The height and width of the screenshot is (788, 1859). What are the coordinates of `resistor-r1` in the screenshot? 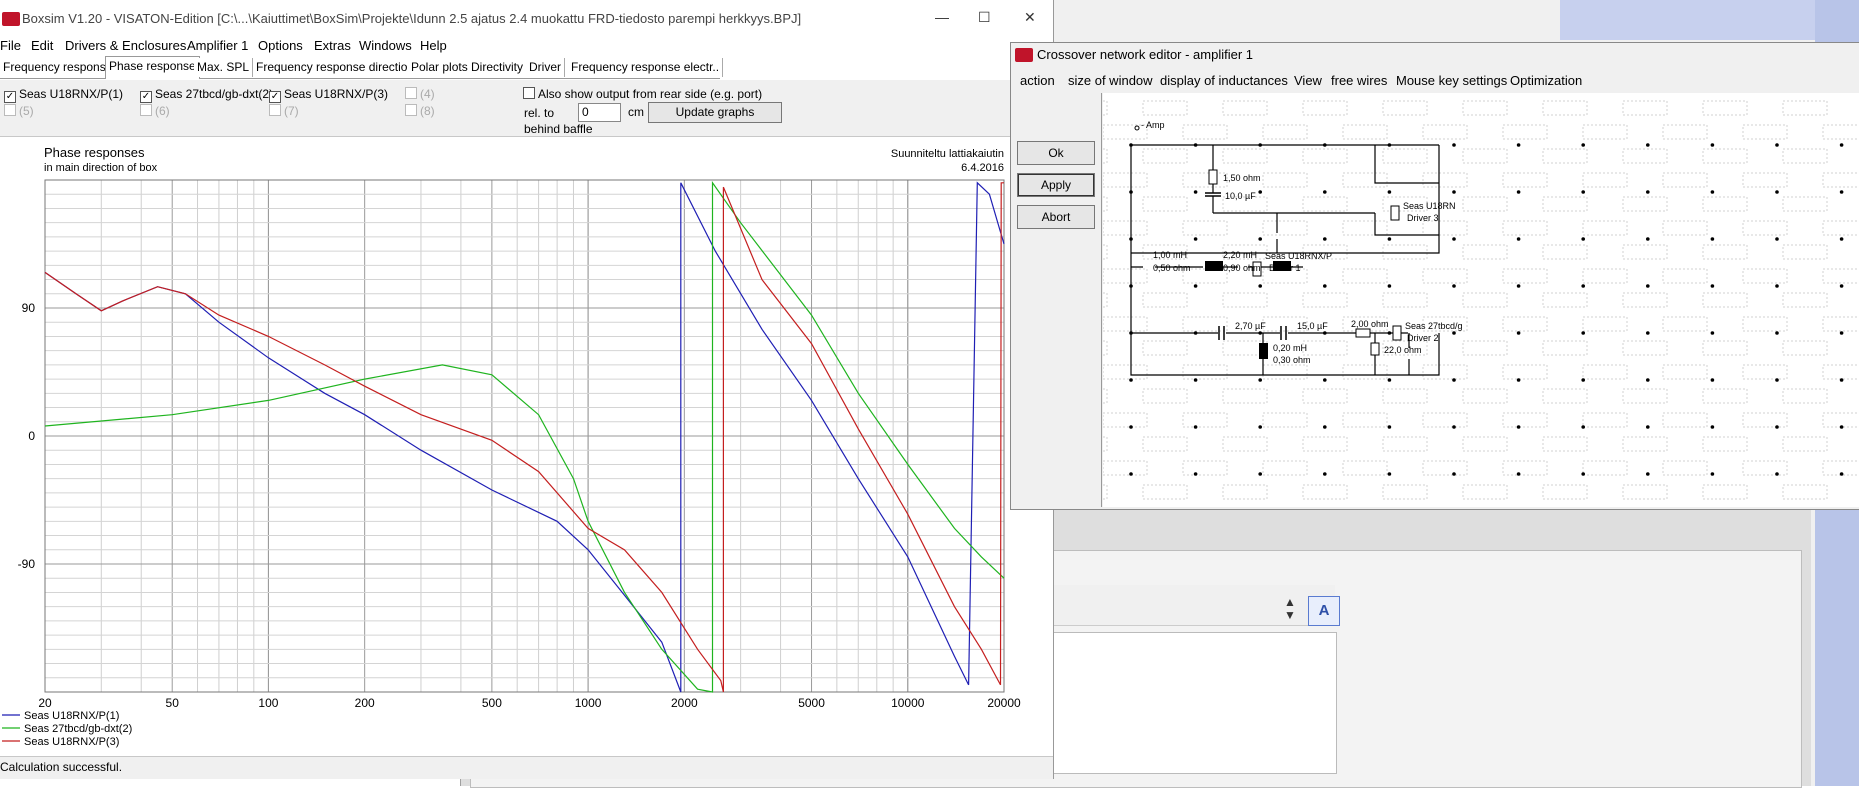 It's located at (1213, 177).